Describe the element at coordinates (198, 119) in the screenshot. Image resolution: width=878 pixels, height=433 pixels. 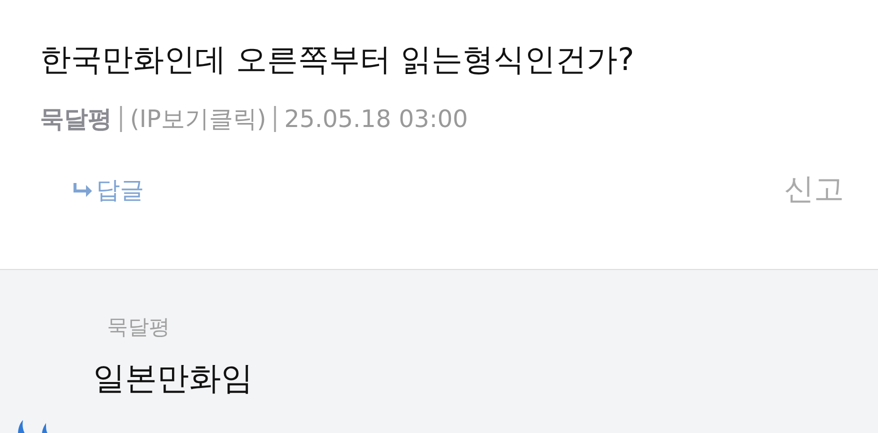
I see `ip-link: (IP보기클릭)` at that location.